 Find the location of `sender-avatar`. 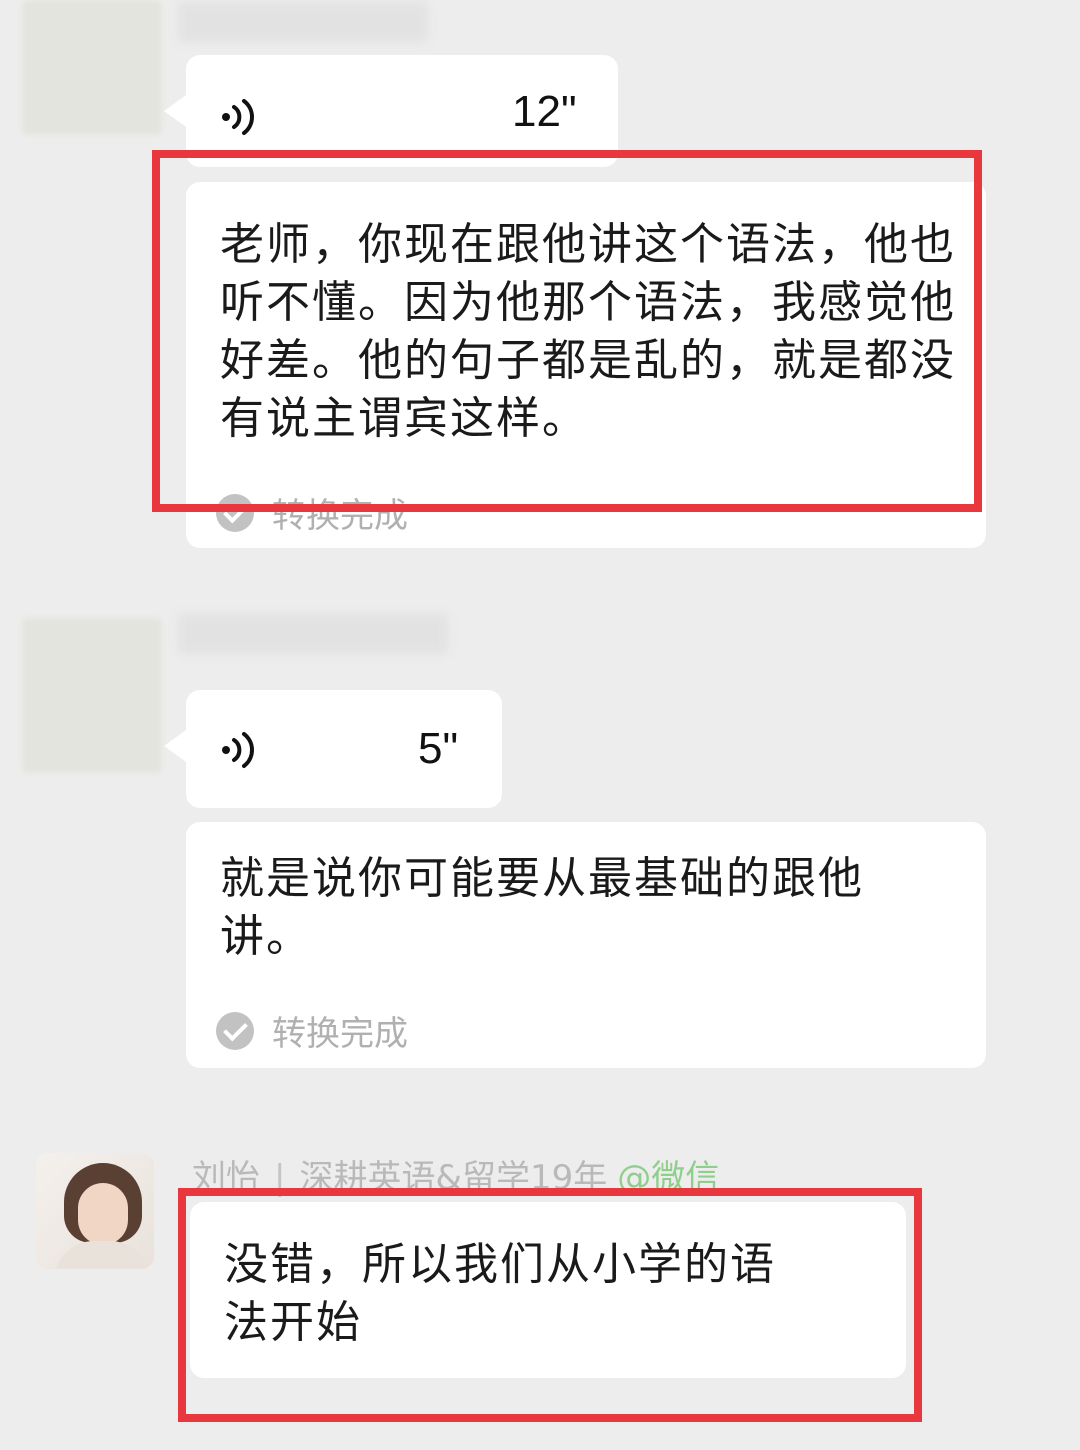

sender-avatar is located at coordinates (95, 1211).